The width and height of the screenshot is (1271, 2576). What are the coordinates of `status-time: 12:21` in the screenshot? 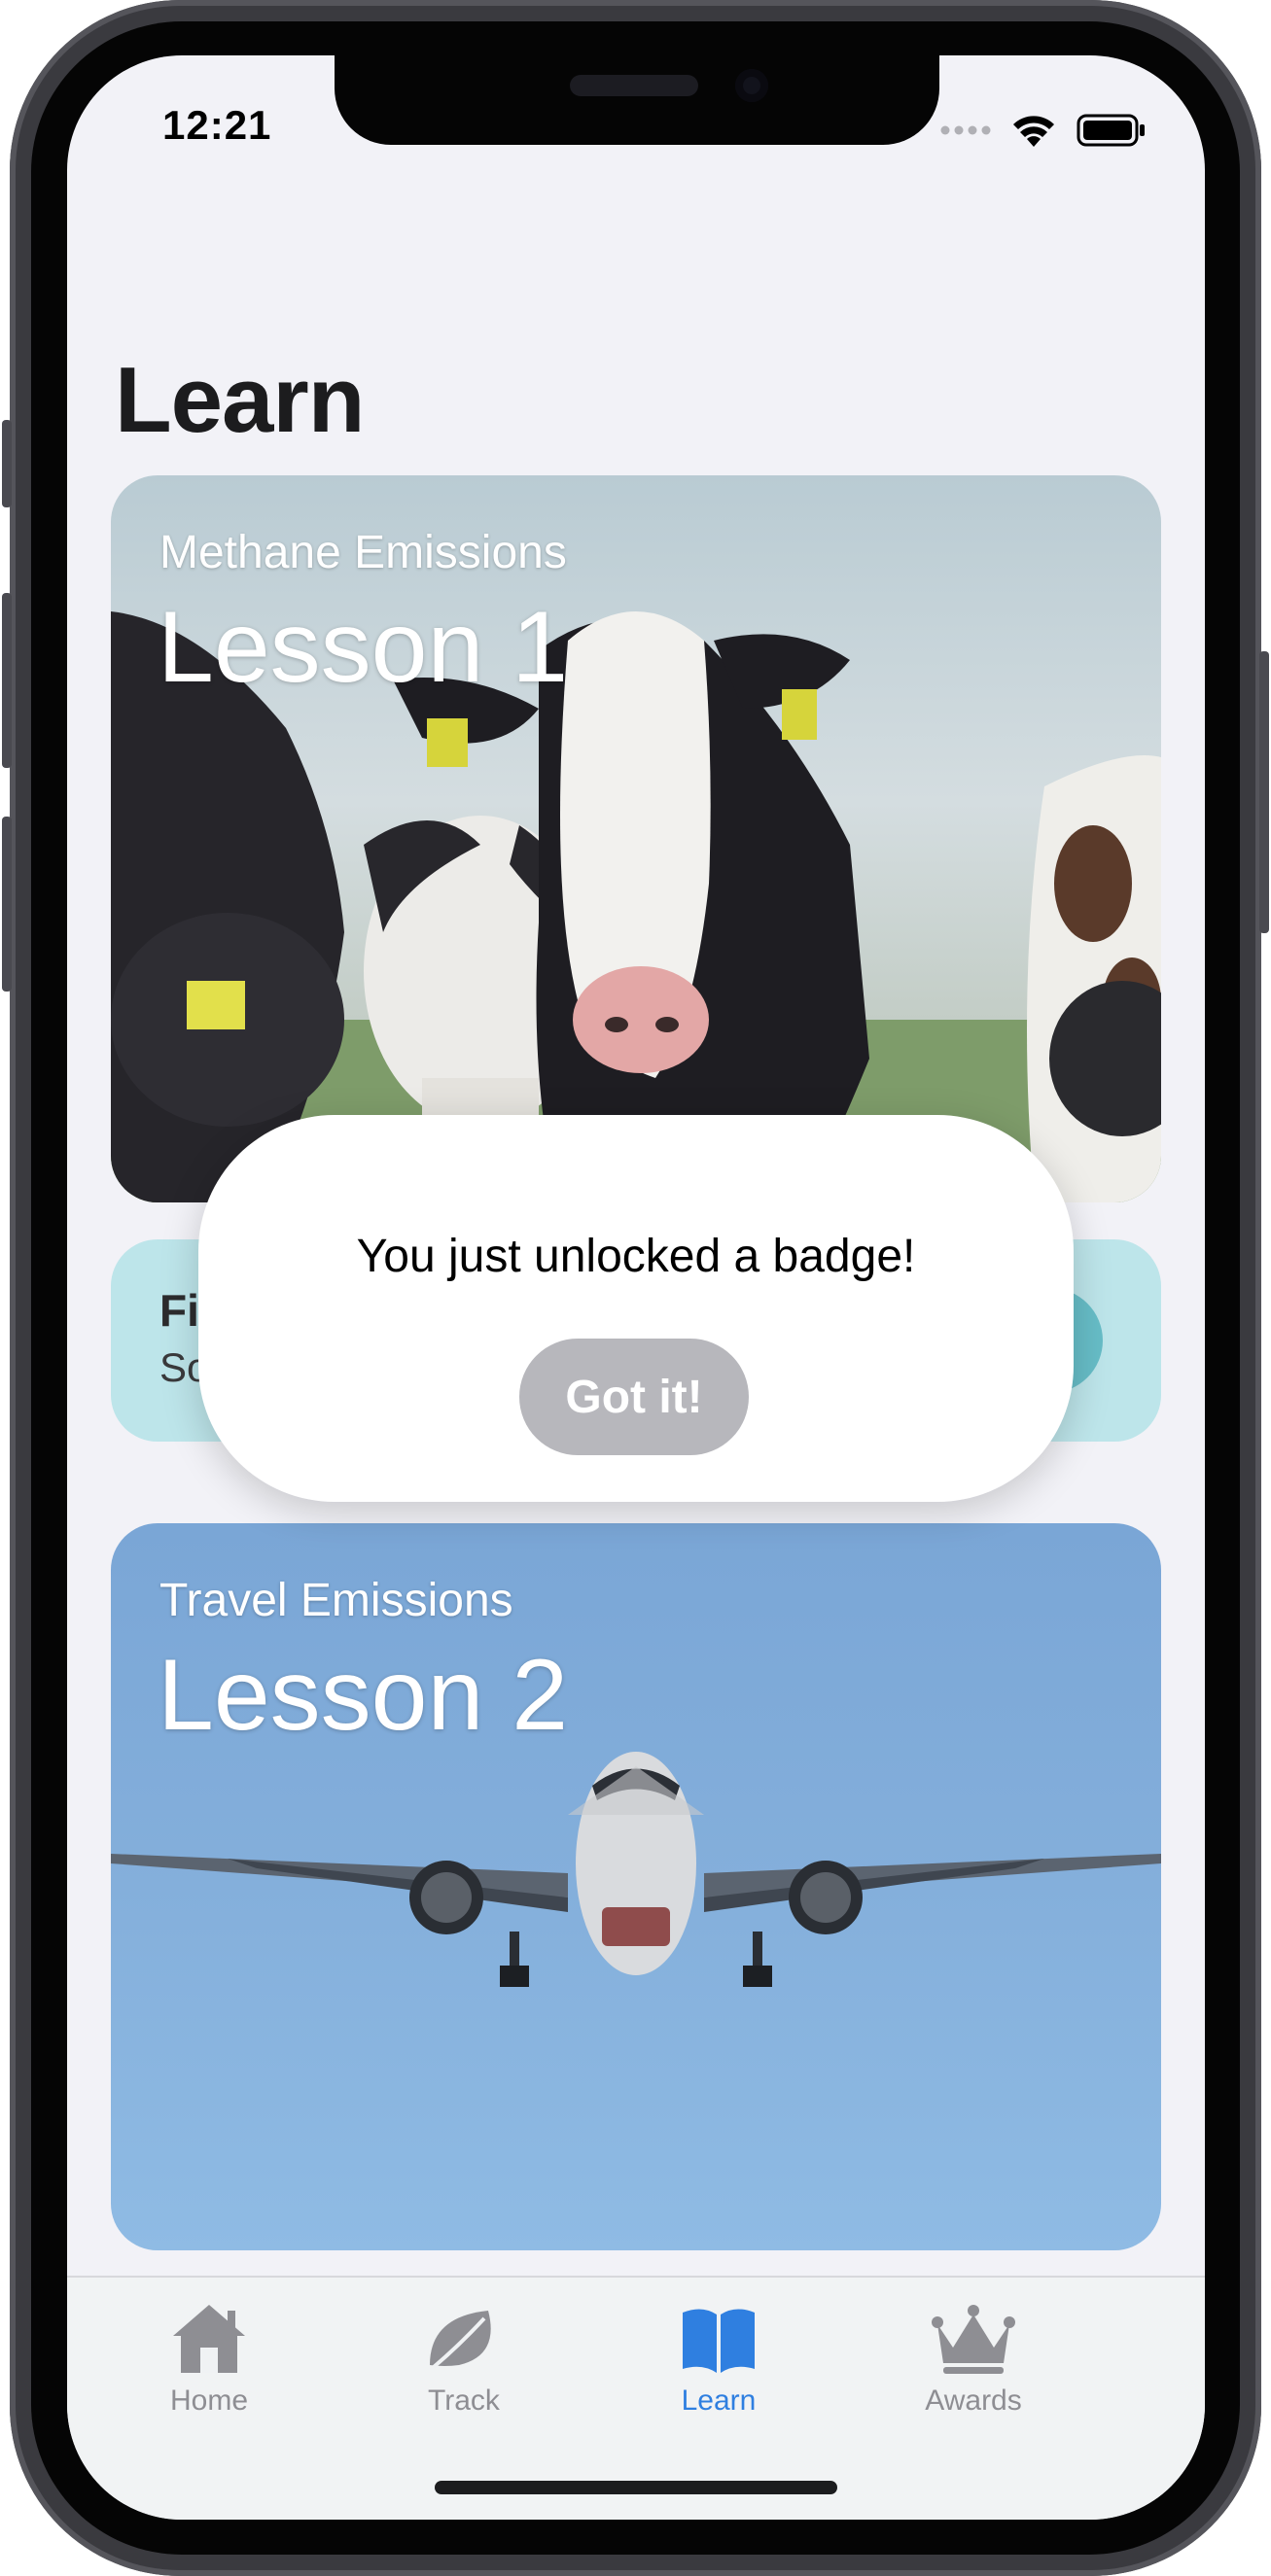 It's located at (217, 125).